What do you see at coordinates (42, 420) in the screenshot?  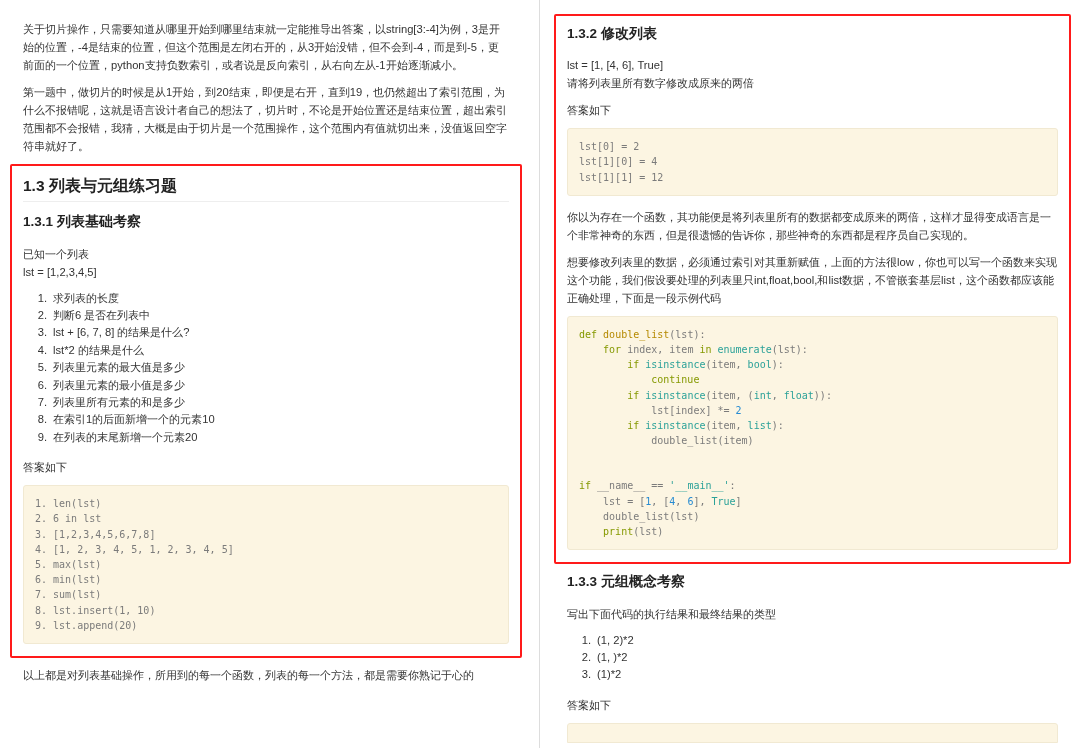 I see `list-number: 8.` at bounding box center [42, 420].